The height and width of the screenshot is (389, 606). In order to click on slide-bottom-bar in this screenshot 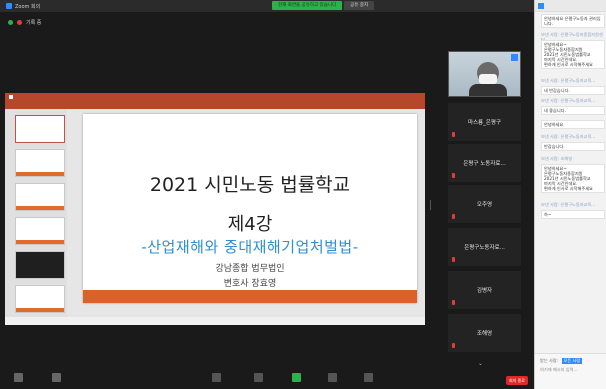, I will do `click(250, 296)`.